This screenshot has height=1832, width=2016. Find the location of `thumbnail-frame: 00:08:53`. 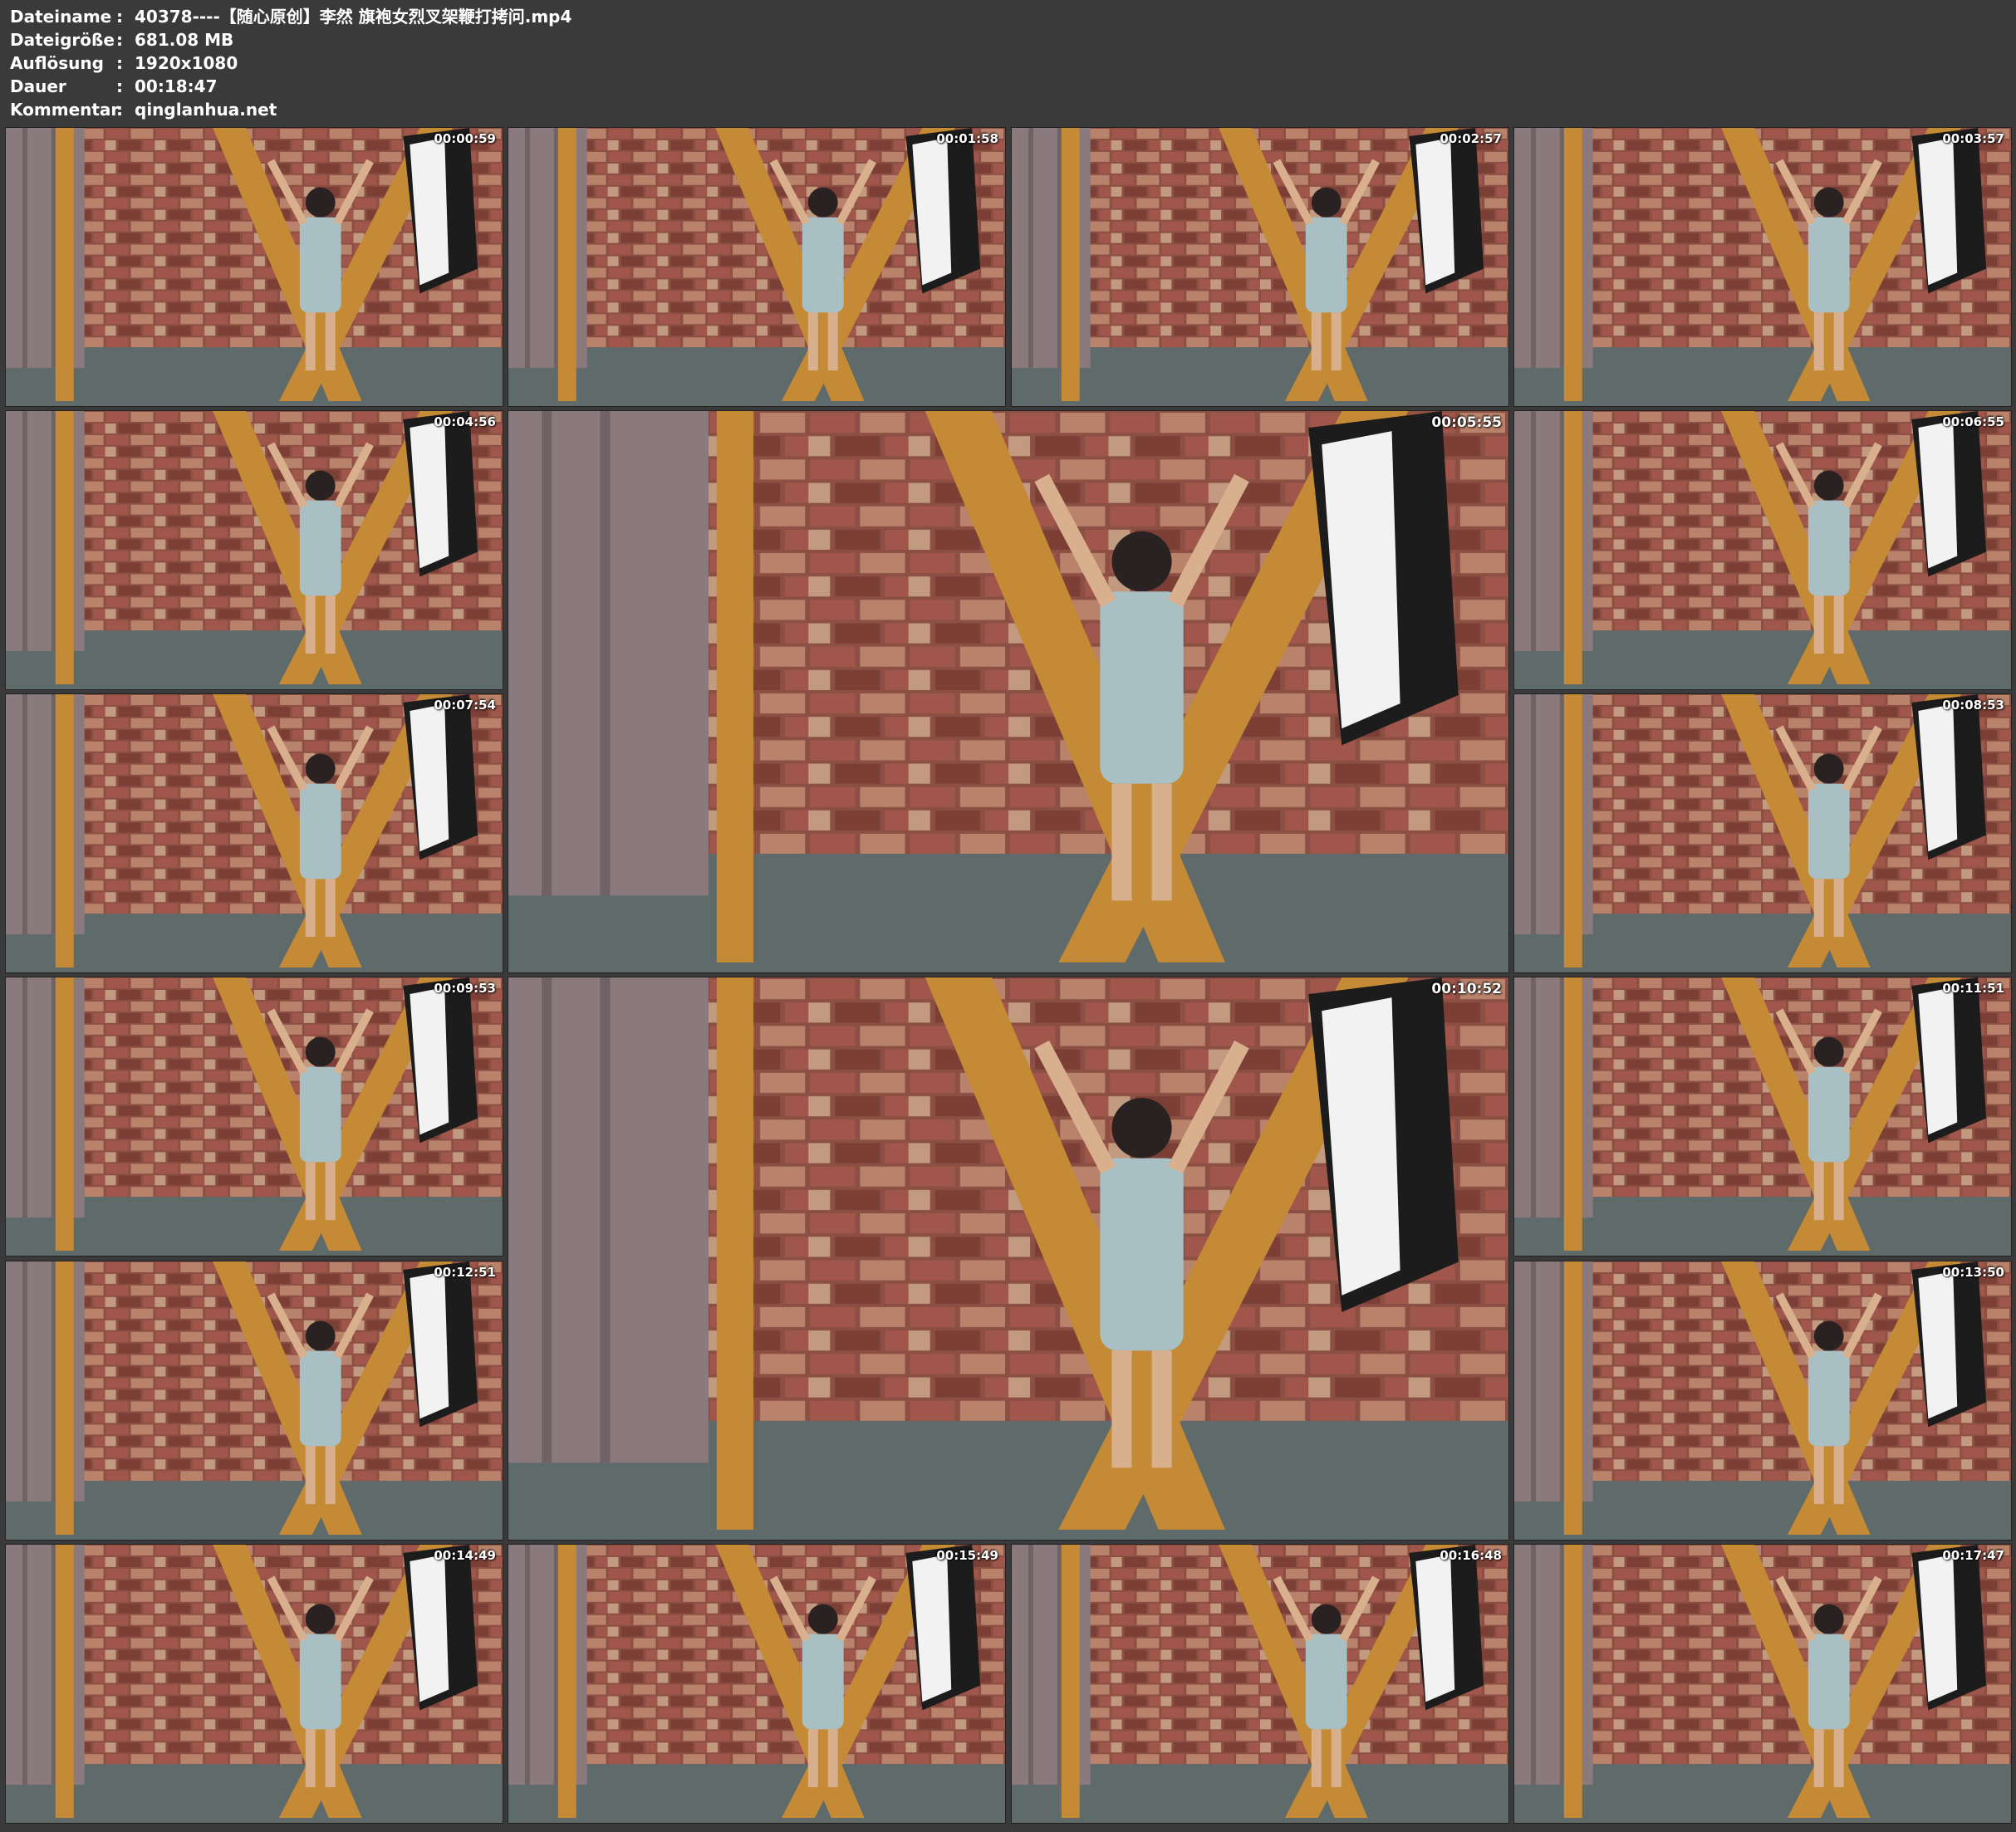

thumbnail-frame: 00:08:53 is located at coordinates (1762, 833).